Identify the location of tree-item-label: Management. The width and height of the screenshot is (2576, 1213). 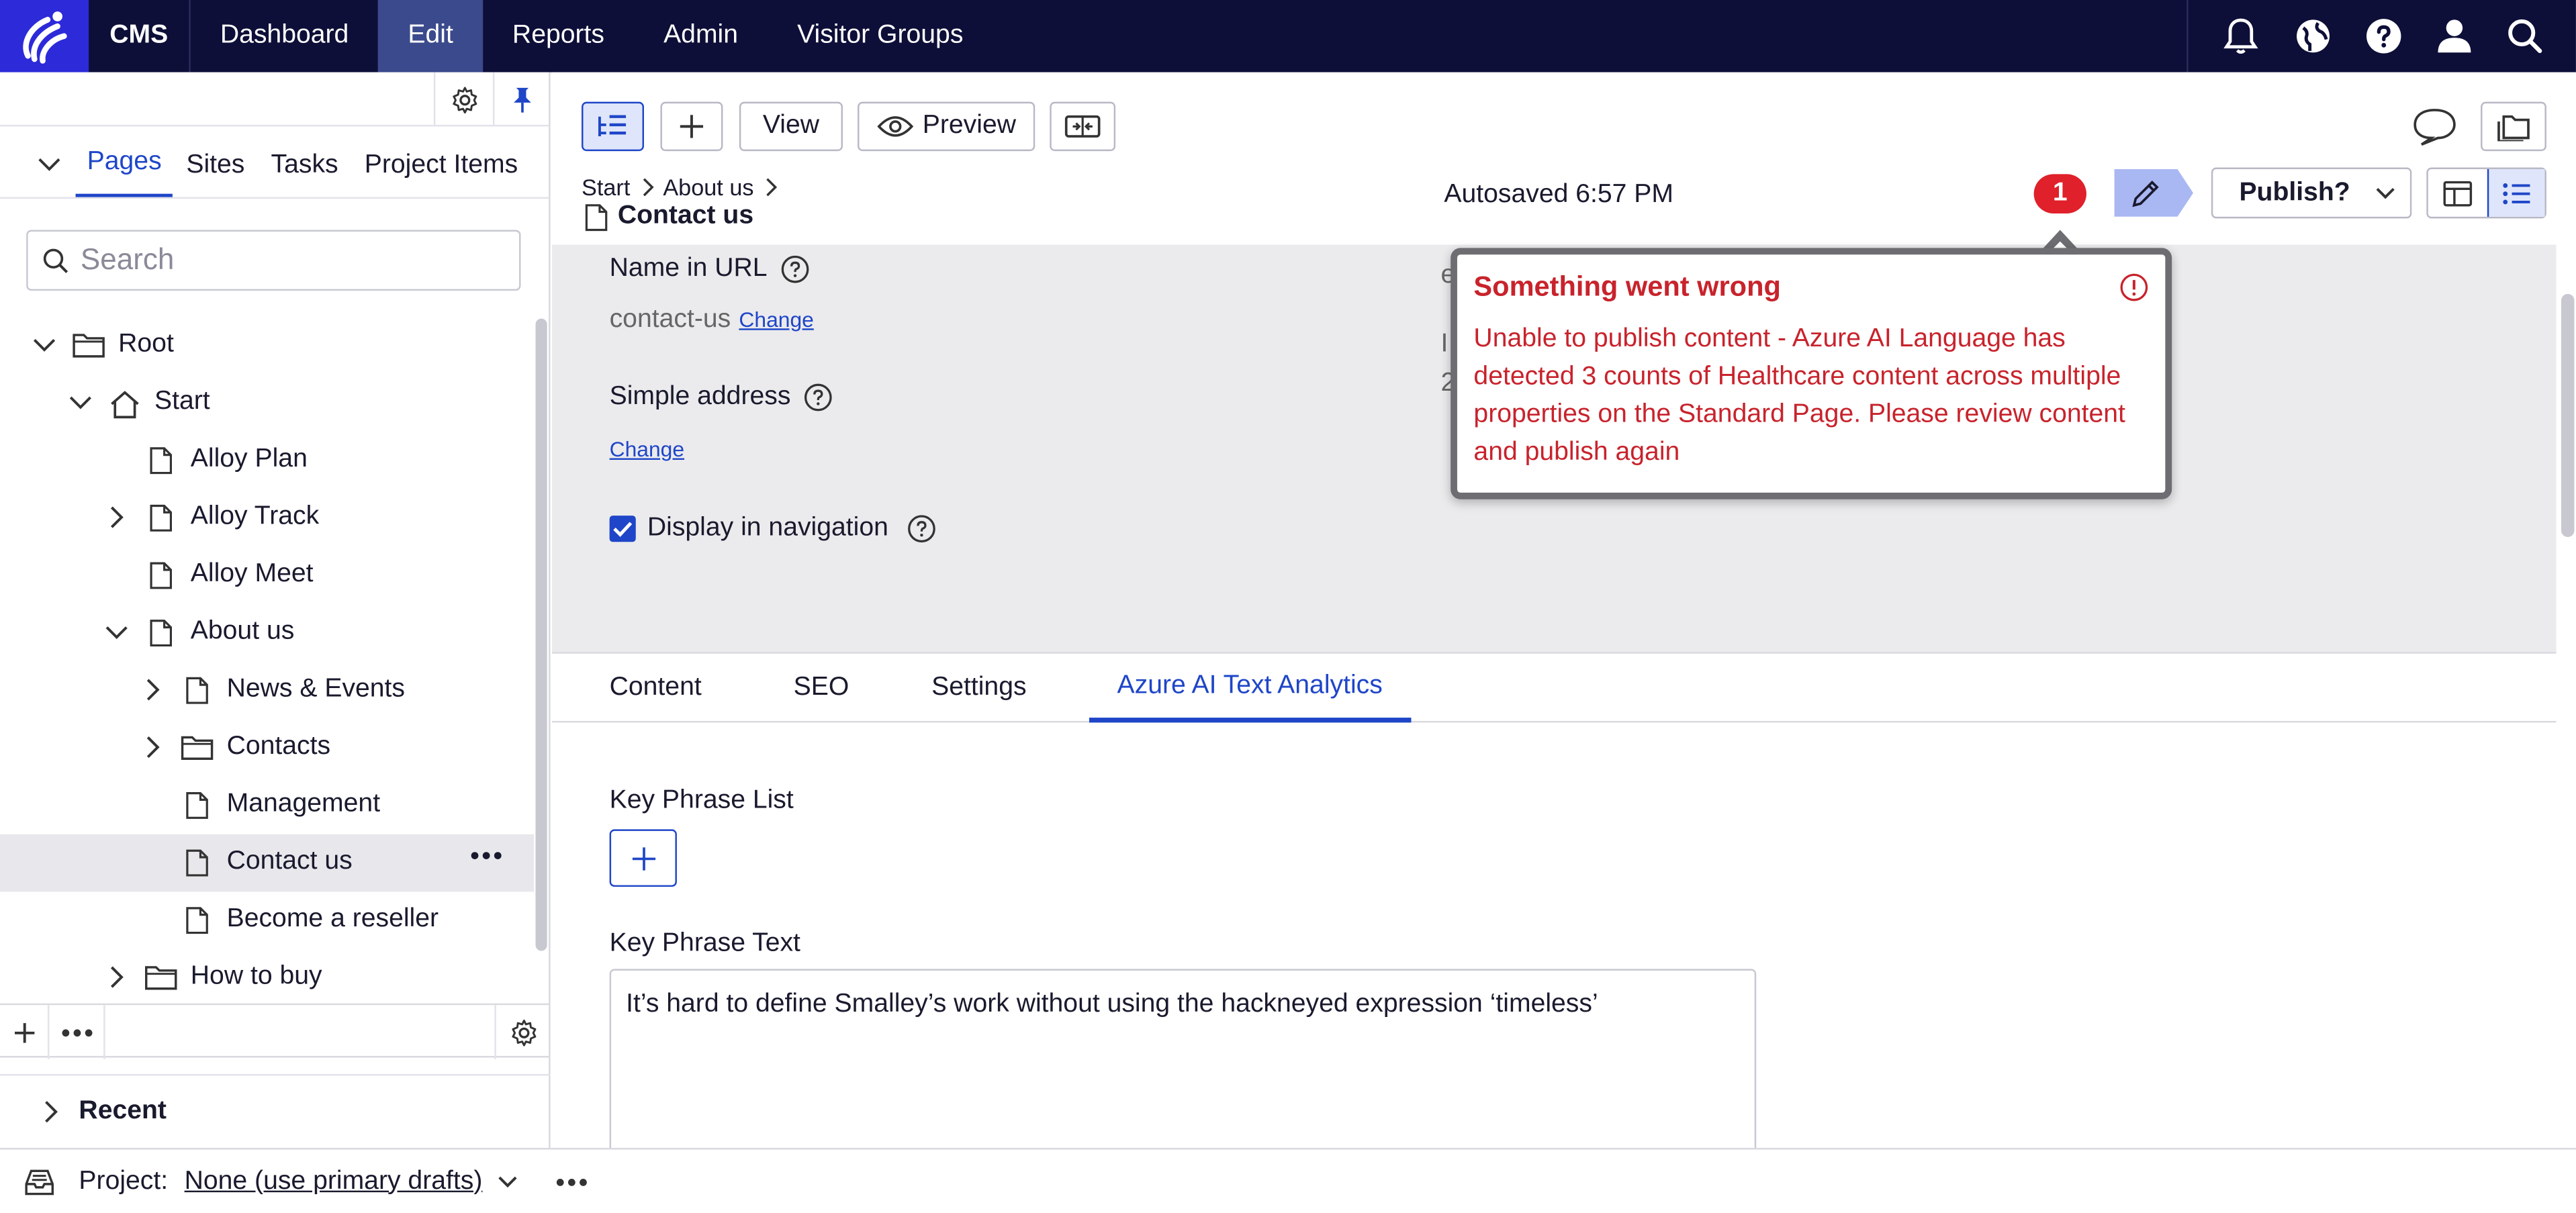
(303, 803).